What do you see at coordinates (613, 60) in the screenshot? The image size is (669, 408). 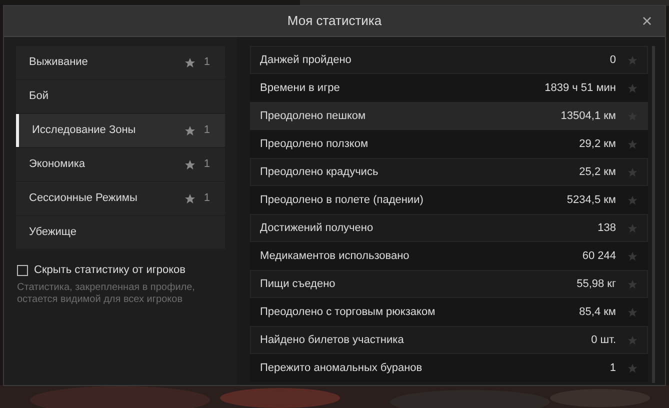 I see `stat-value: 0` at bounding box center [613, 60].